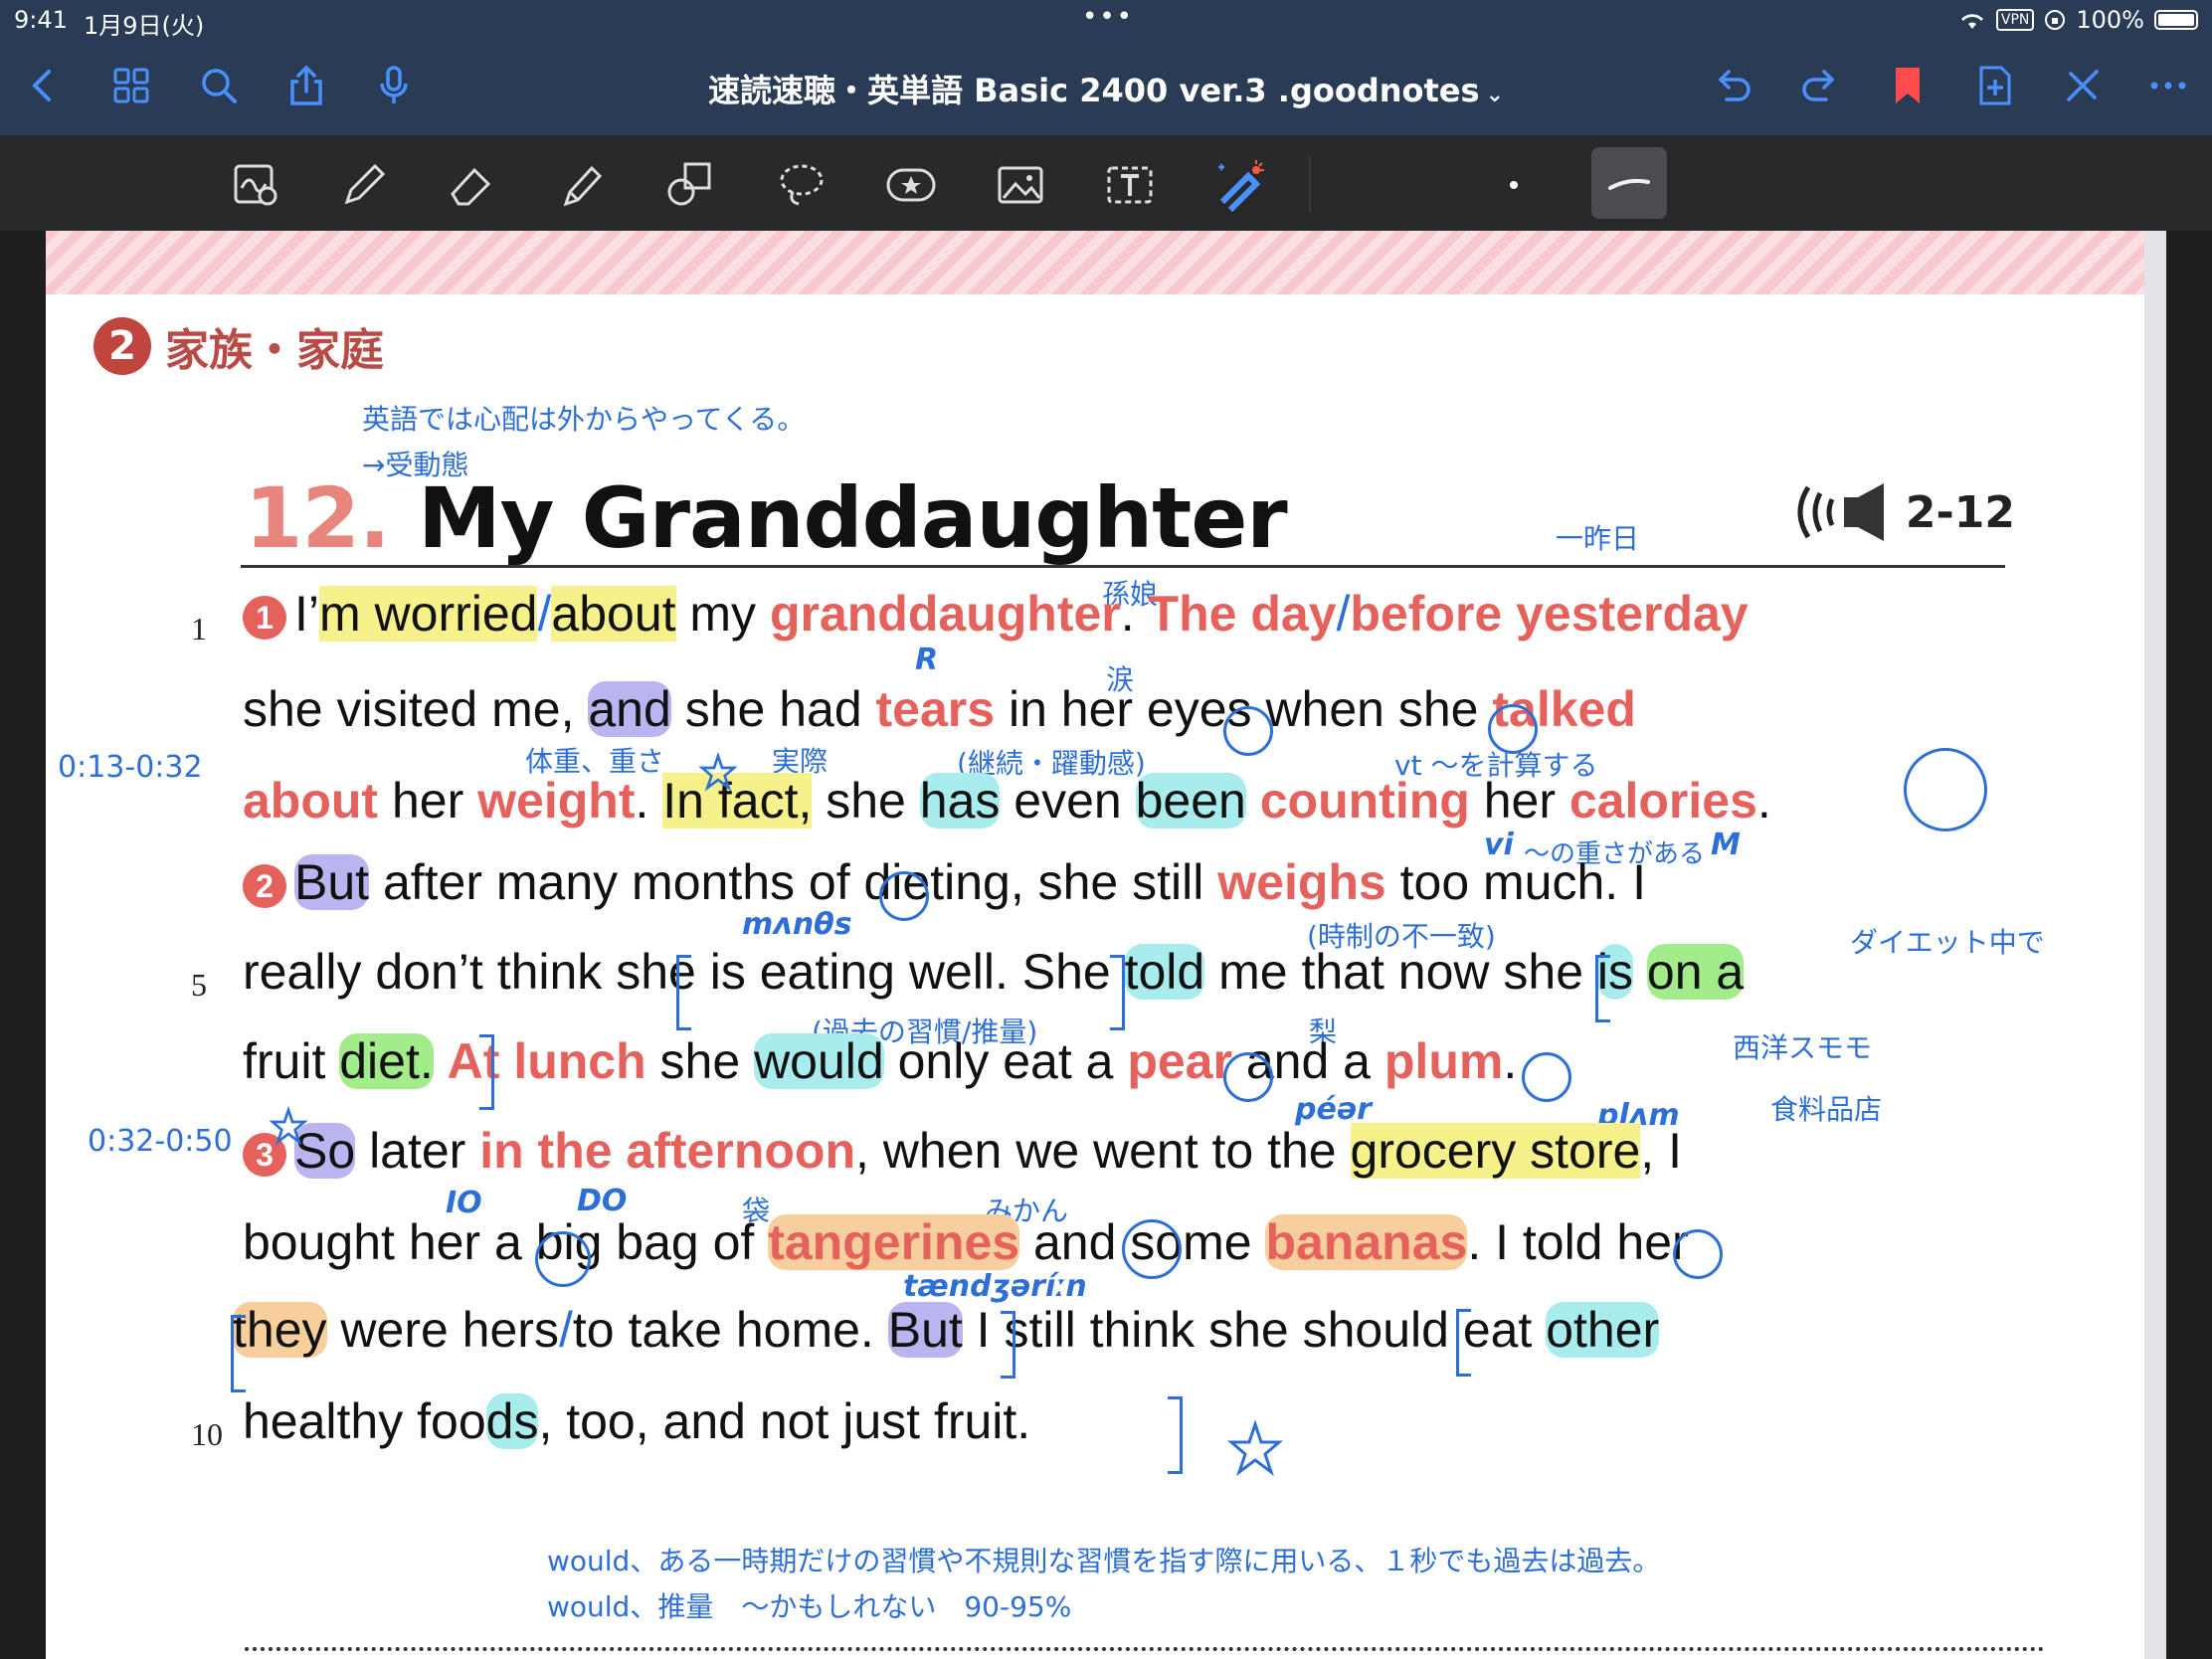  What do you see at coordinates (280, 1330) in the screenshot?
I see `highlight-span: they` at bounding box center [280, 1330].